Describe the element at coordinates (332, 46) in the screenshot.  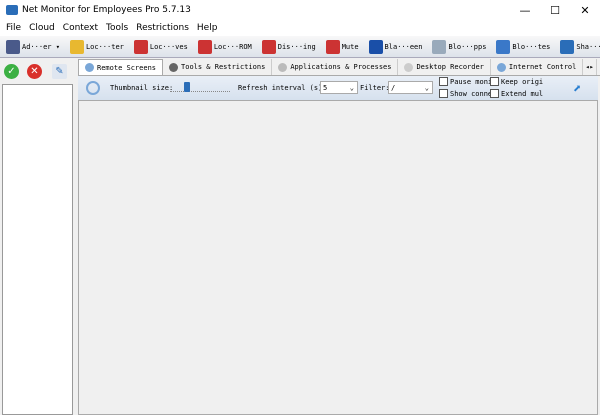
I see `mute-icon` at that location.